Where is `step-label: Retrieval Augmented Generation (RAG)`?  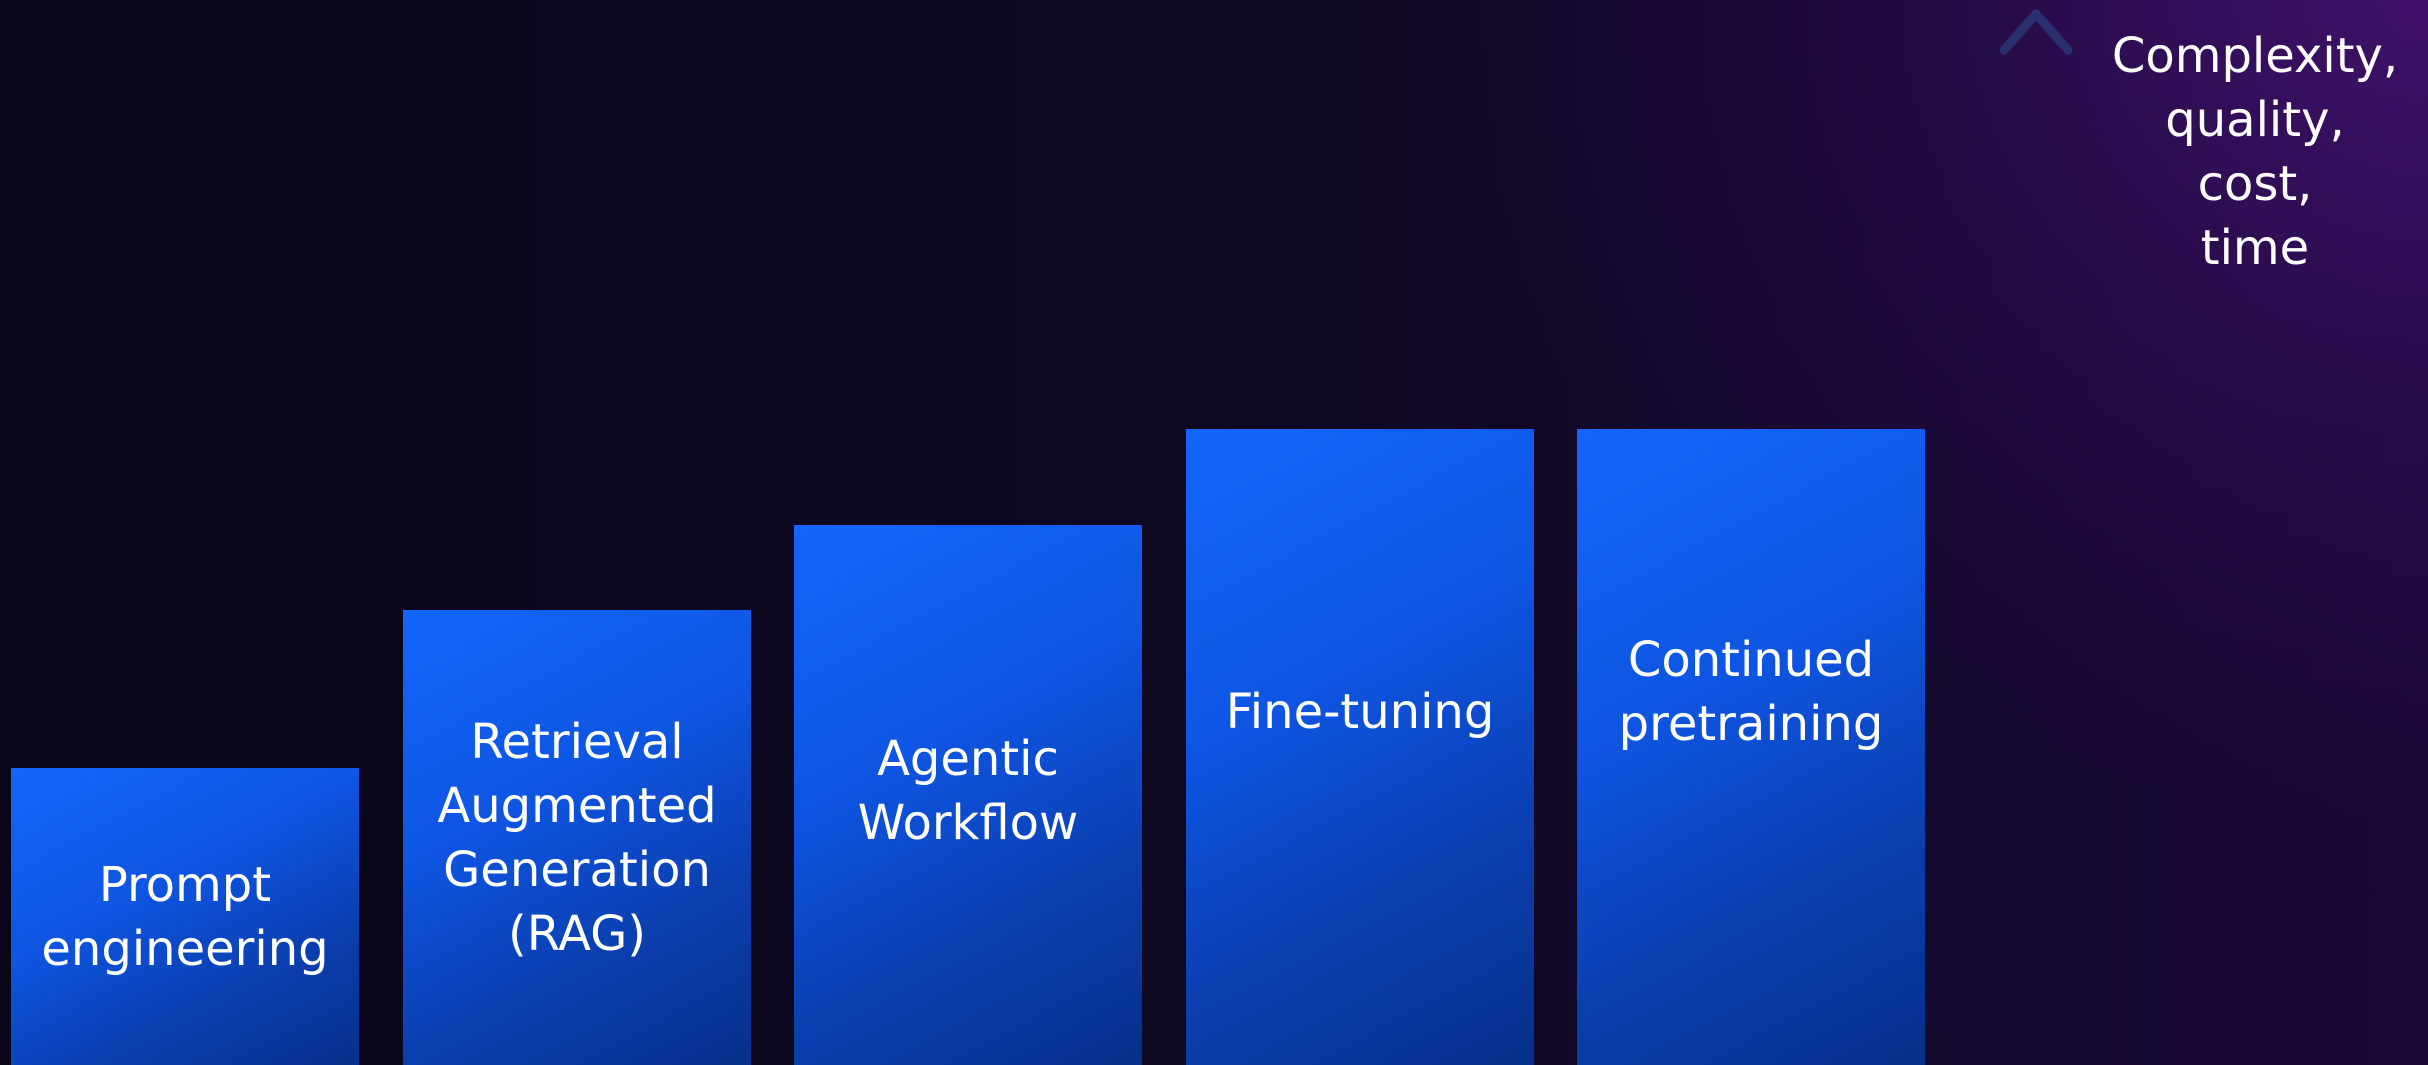
step-label: Retrieval Augmented Generation (RAG) is located at coordinates (577, 837).